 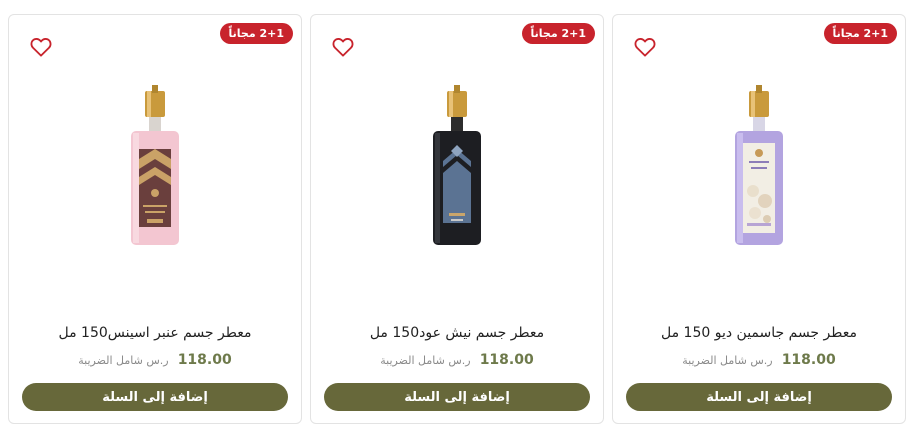 What do you see at coordinates (155, 333) in the screenshot?
I see `product-title: معطر جسم عنبر اسينس150 مل` at bounding box center [155, 333].